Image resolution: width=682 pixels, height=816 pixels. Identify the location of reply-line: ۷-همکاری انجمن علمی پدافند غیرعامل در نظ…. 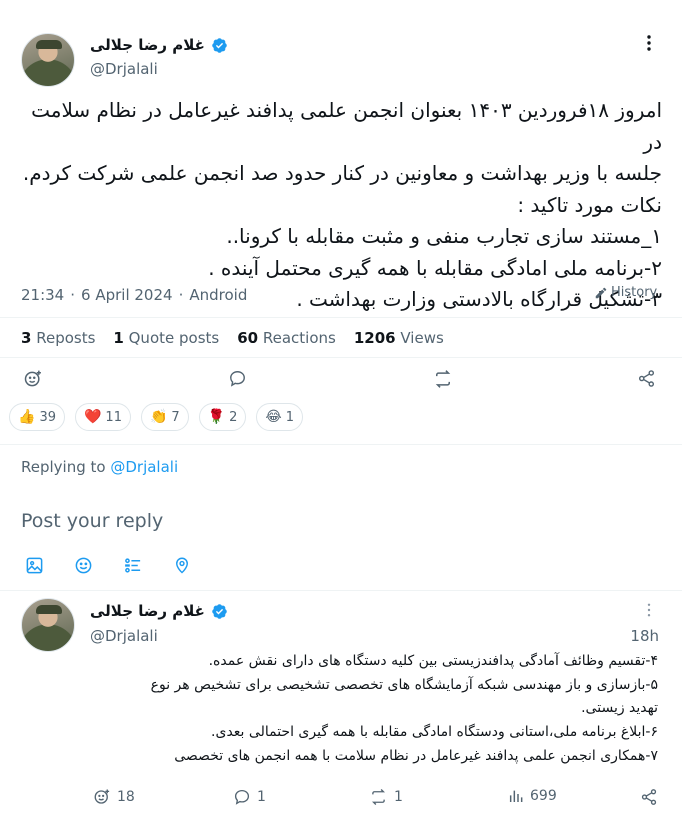
(416, 755).